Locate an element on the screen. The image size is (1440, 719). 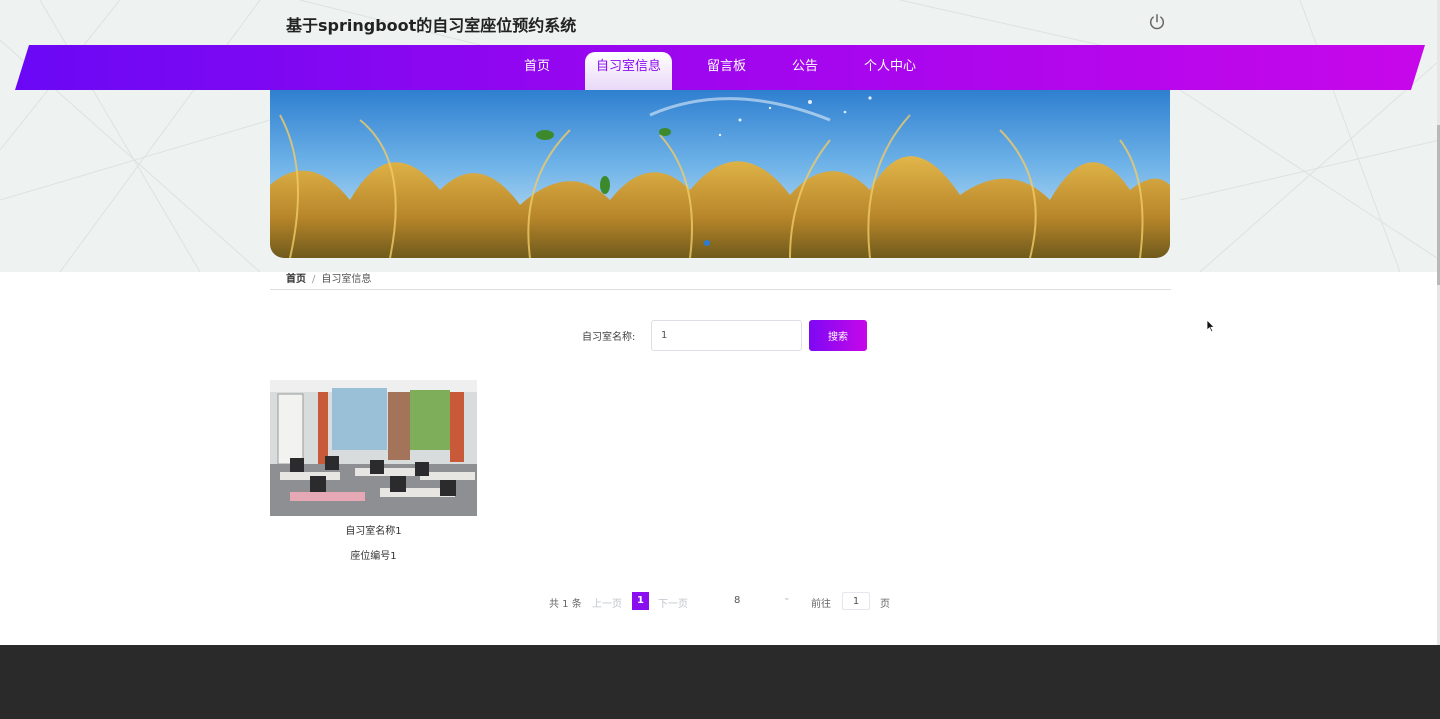
main-navbar: 首页 自习室信息 留言板 公告 个人中心 is located at coordinates (720, 67).